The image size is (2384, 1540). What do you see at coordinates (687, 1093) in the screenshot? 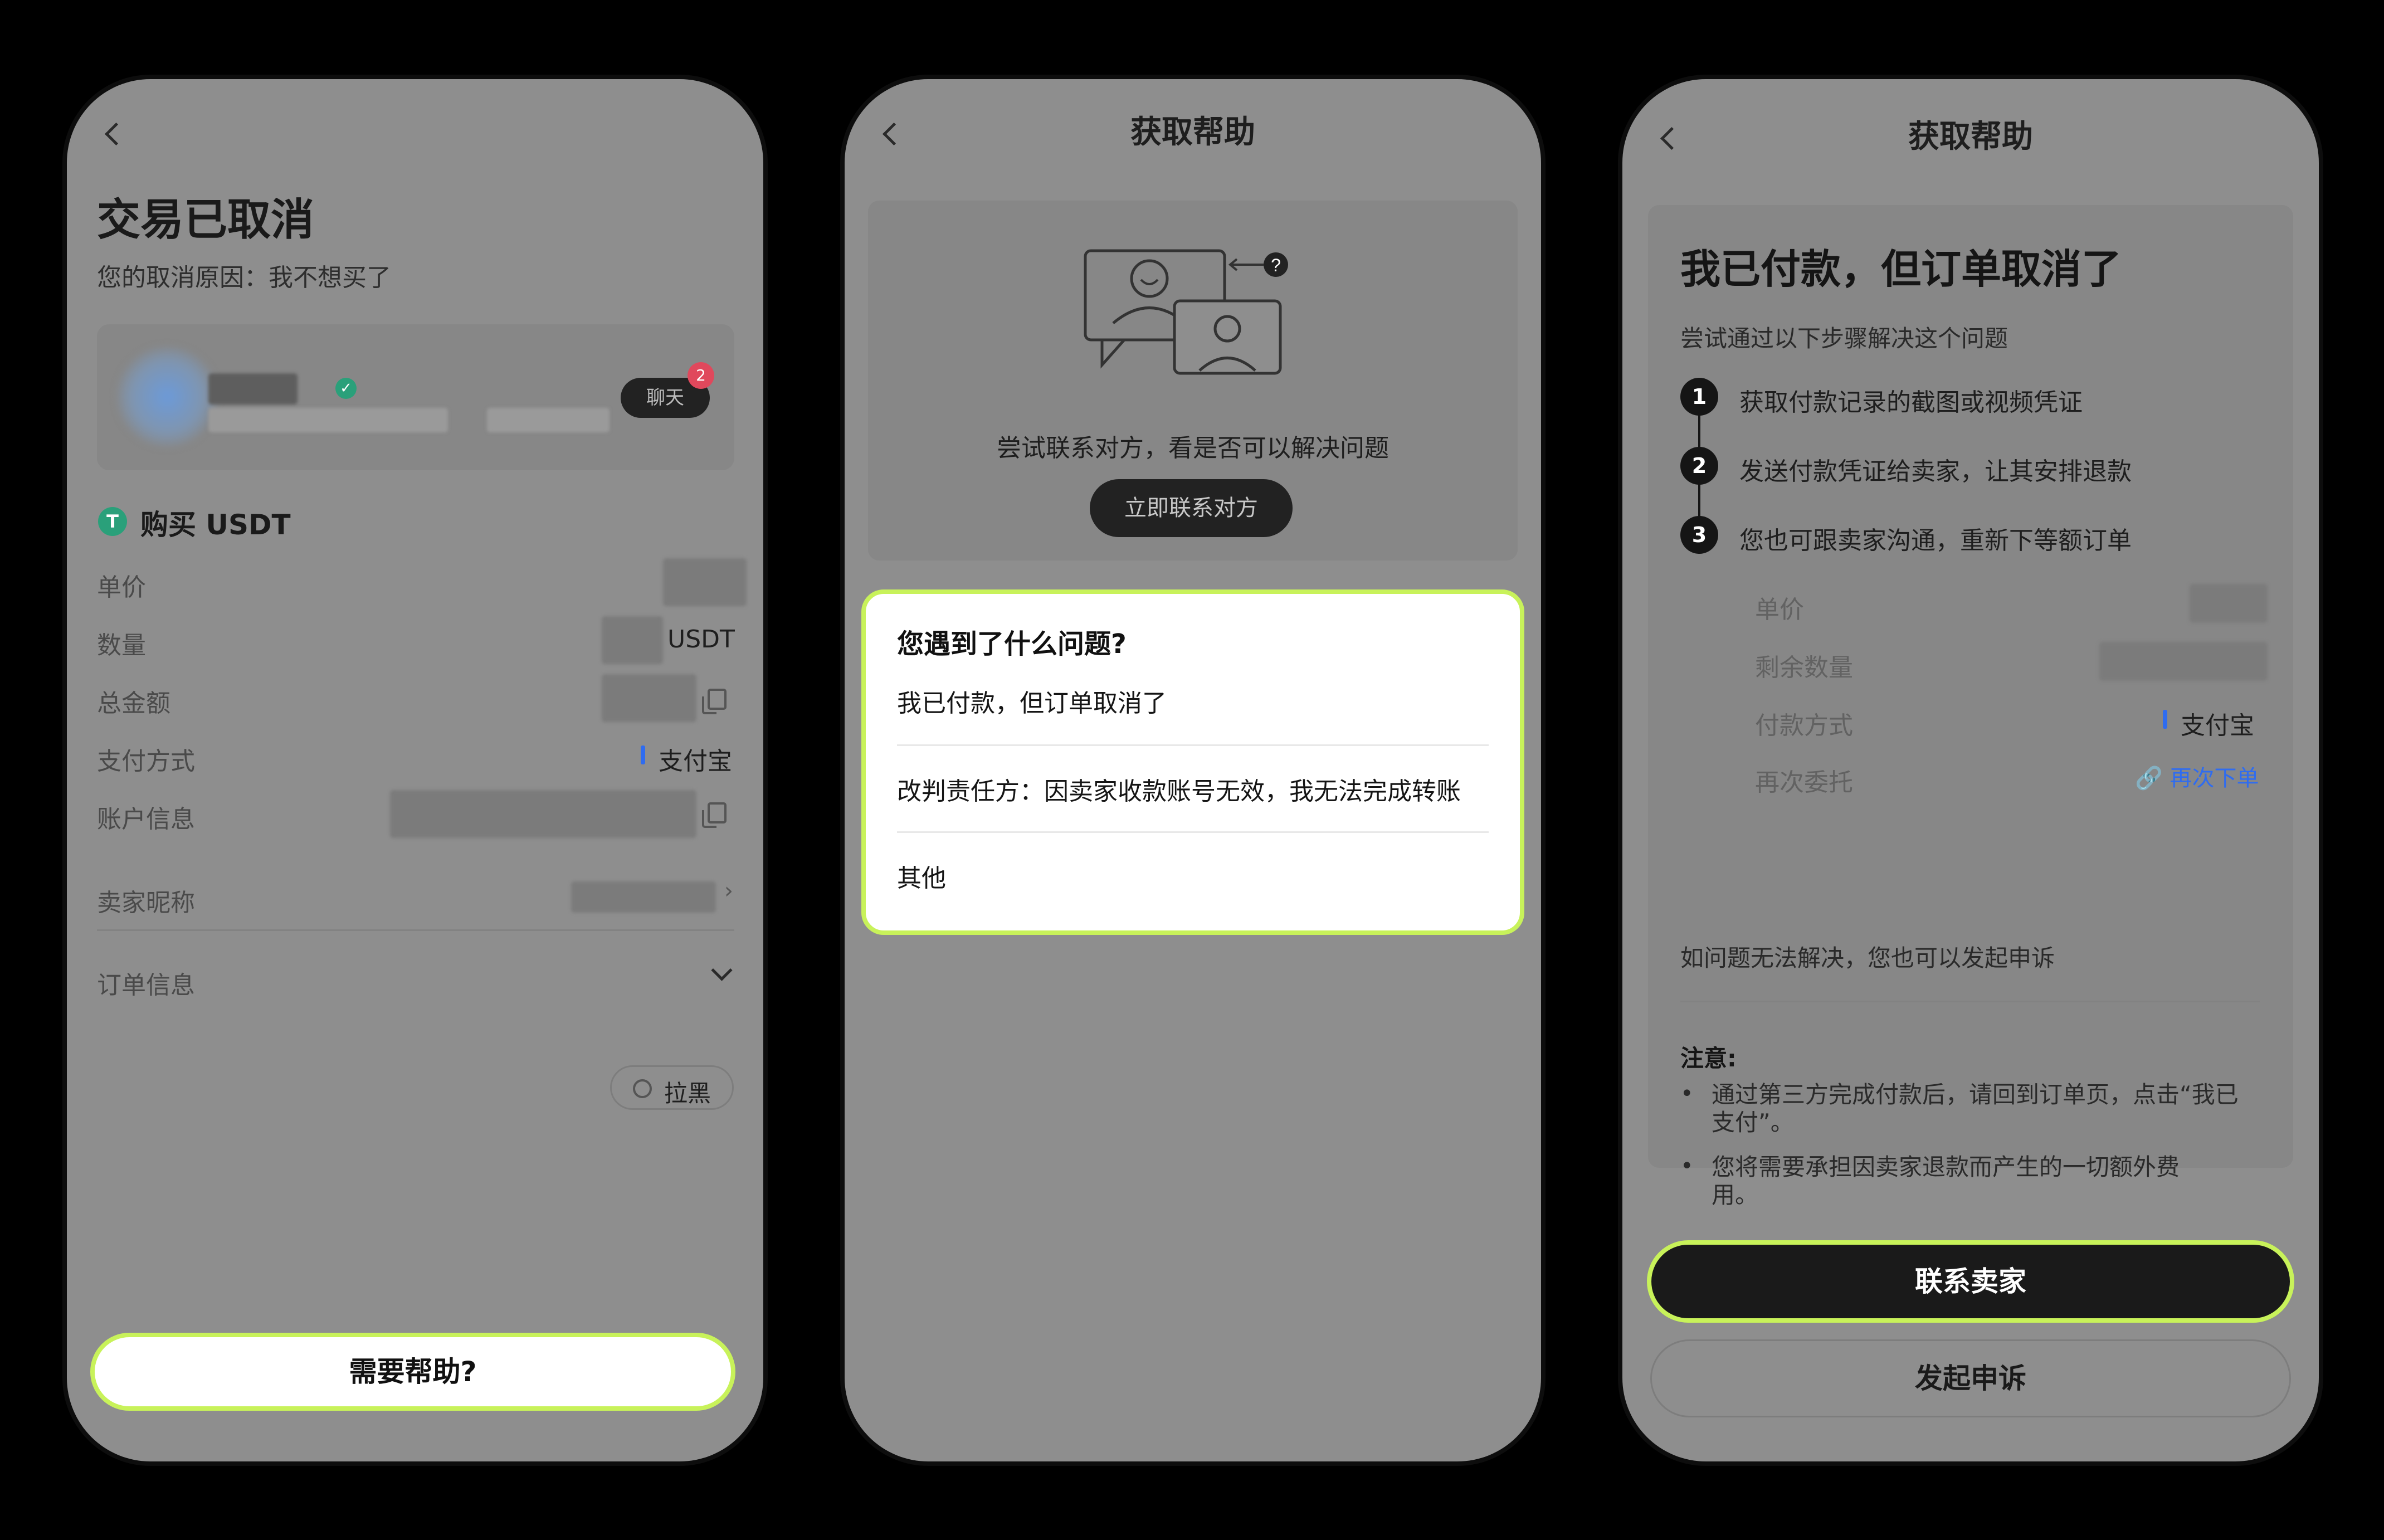
I see `block-label: 拉黑` at bounding box center [687, 1093].